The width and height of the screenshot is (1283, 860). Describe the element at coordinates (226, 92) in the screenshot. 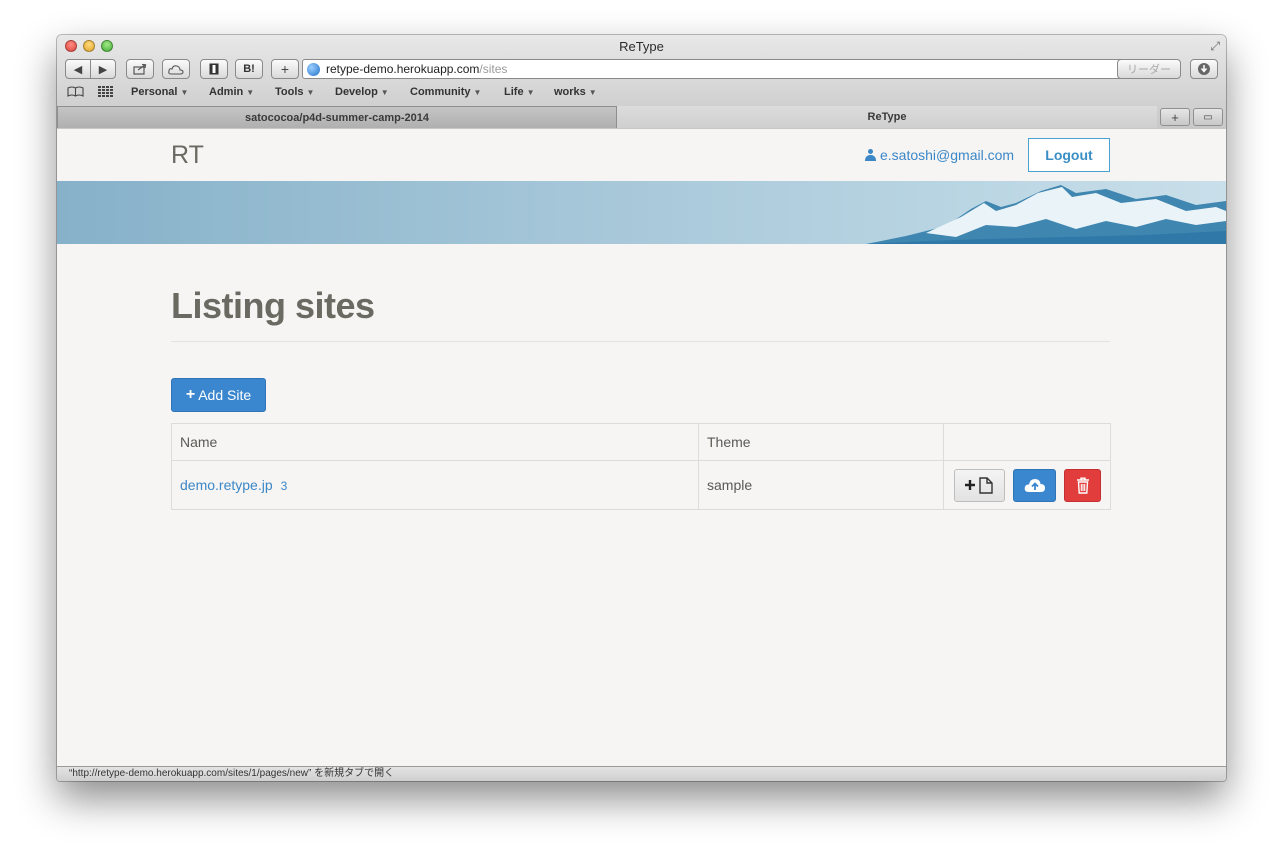

I see `bookmark-label: Admin` at that location.